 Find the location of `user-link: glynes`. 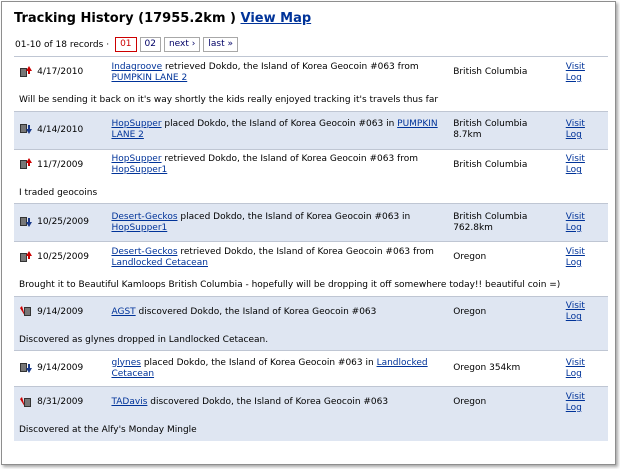

user-link: glynes is located at coordinates (125, 363).